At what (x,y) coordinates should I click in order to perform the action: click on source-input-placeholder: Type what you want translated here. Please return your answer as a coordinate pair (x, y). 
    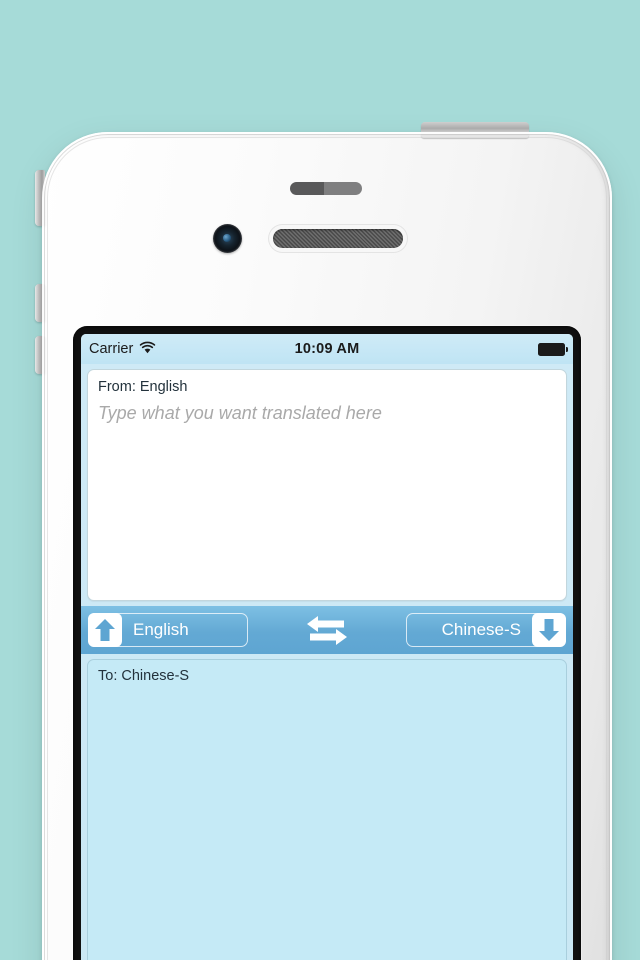
    Looking at the image, I should click on (240, 413).